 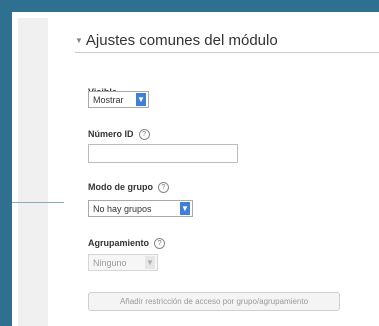 I want to click on group-mode-select: No hay grupos ▼, so click(x=140, y=208).